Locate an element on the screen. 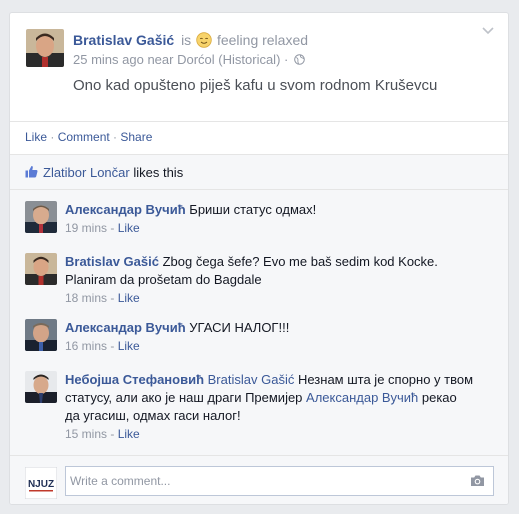  post-actions-bar: Like · Comment · Share is located at coordinates (259, 137).